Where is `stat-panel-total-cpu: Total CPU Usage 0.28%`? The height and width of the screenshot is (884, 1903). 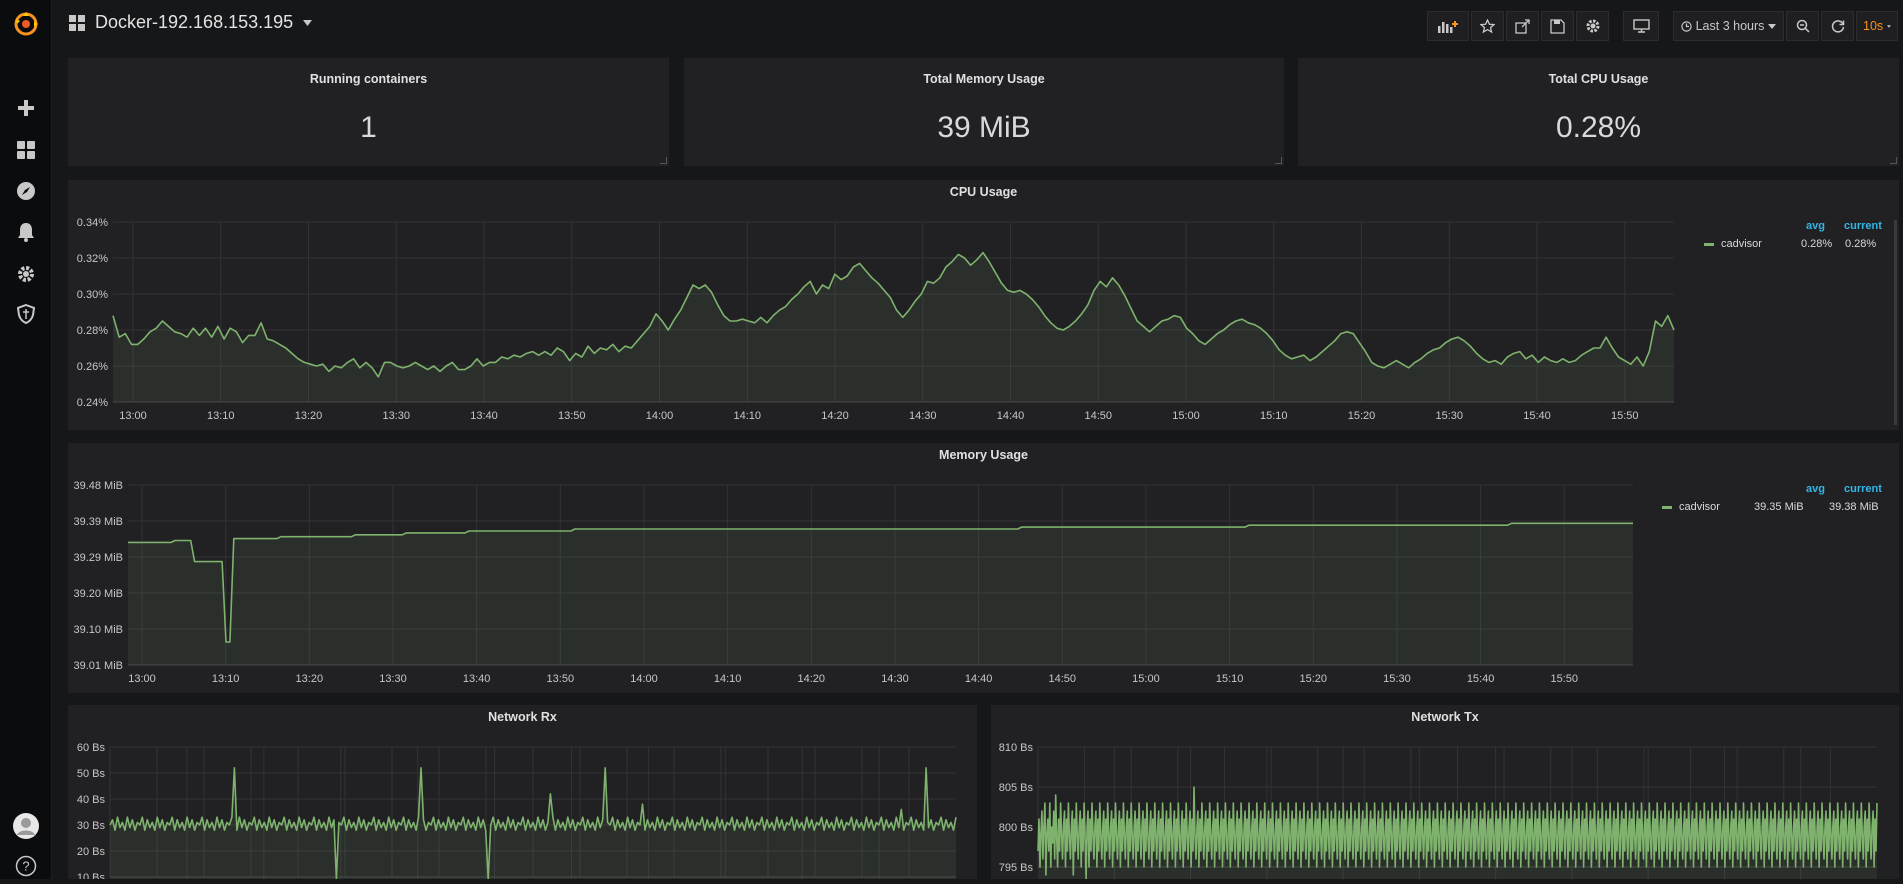 stat-panel-total-cpu: Total CPU Usage 0.28% is located at coordinates (1598, 112).